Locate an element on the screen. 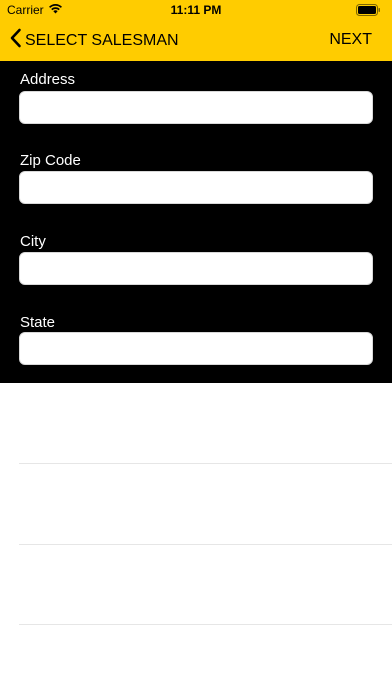 The image size is (392, 696). chevron-left-icon is located at coordinates (15, 40).